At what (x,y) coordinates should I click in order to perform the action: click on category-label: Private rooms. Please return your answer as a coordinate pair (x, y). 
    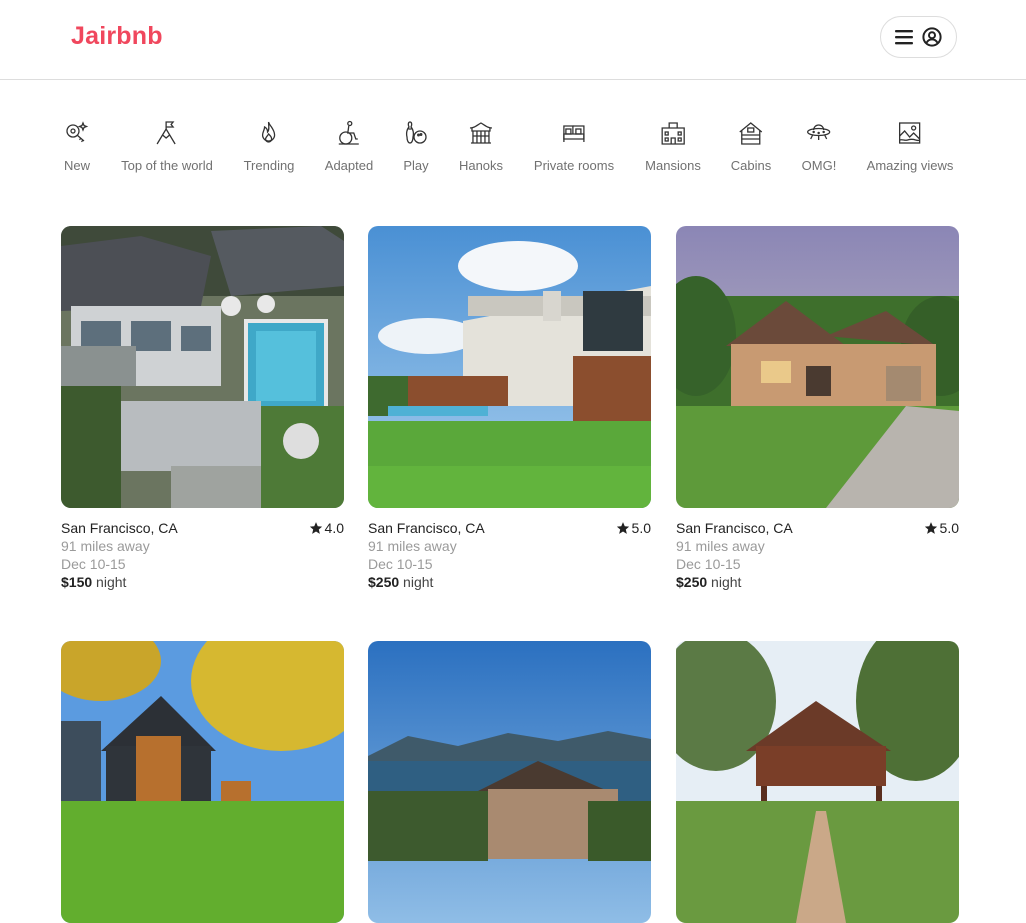
    Looking at the image, I should click on (574, 165).